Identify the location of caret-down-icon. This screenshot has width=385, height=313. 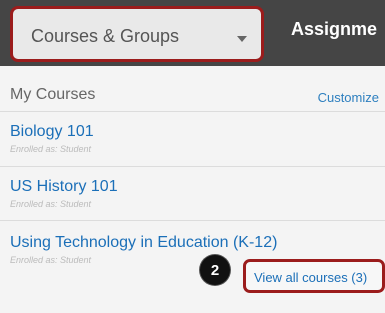
(242, 39).